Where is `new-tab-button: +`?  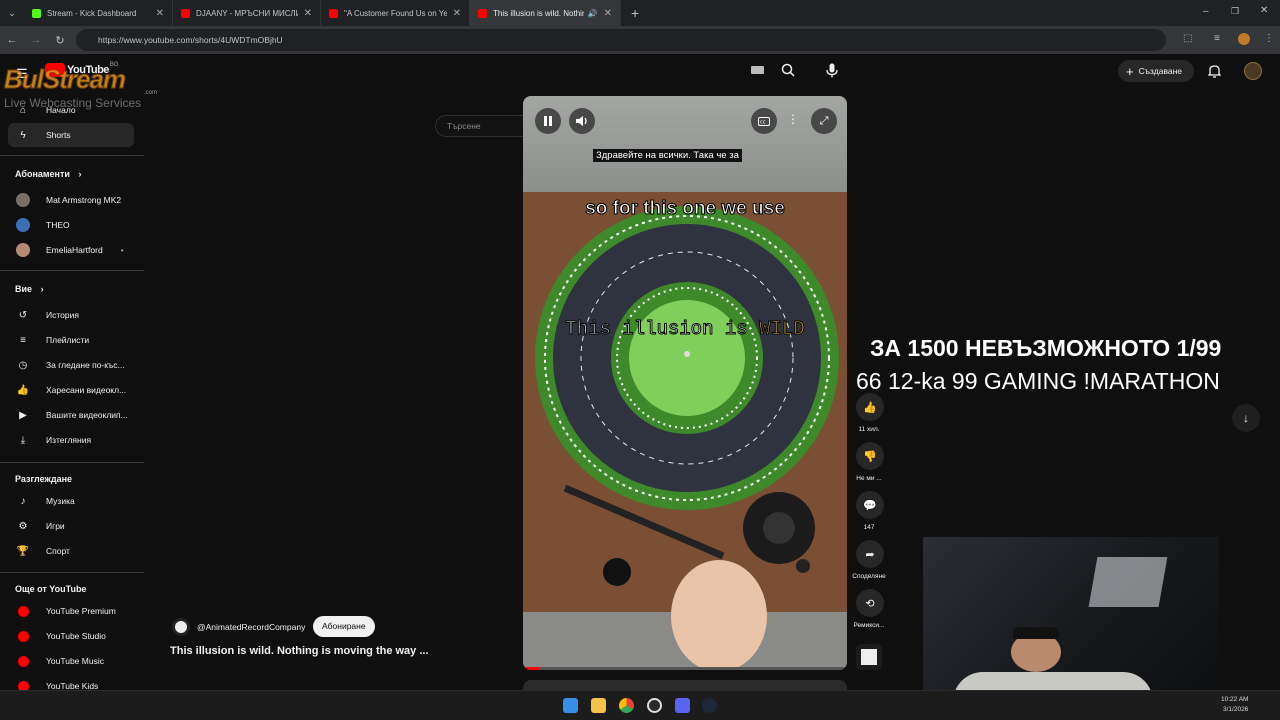 new-tab-button: + is located at coordinates (635, 13).